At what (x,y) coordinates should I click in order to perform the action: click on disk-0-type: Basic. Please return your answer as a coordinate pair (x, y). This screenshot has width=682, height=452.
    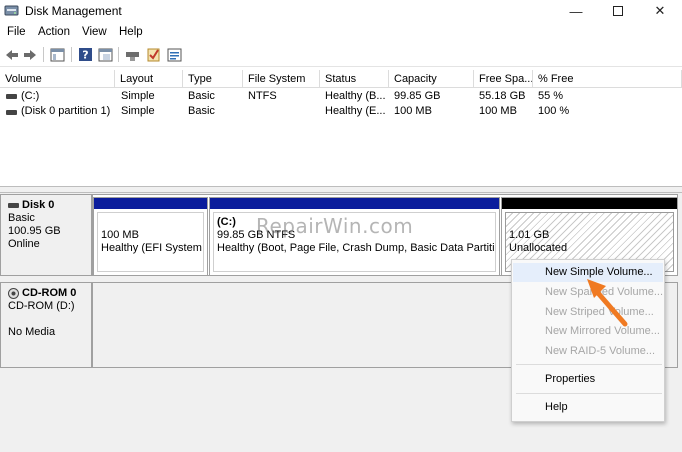
    Looking at the image, I should click on (21, 218).